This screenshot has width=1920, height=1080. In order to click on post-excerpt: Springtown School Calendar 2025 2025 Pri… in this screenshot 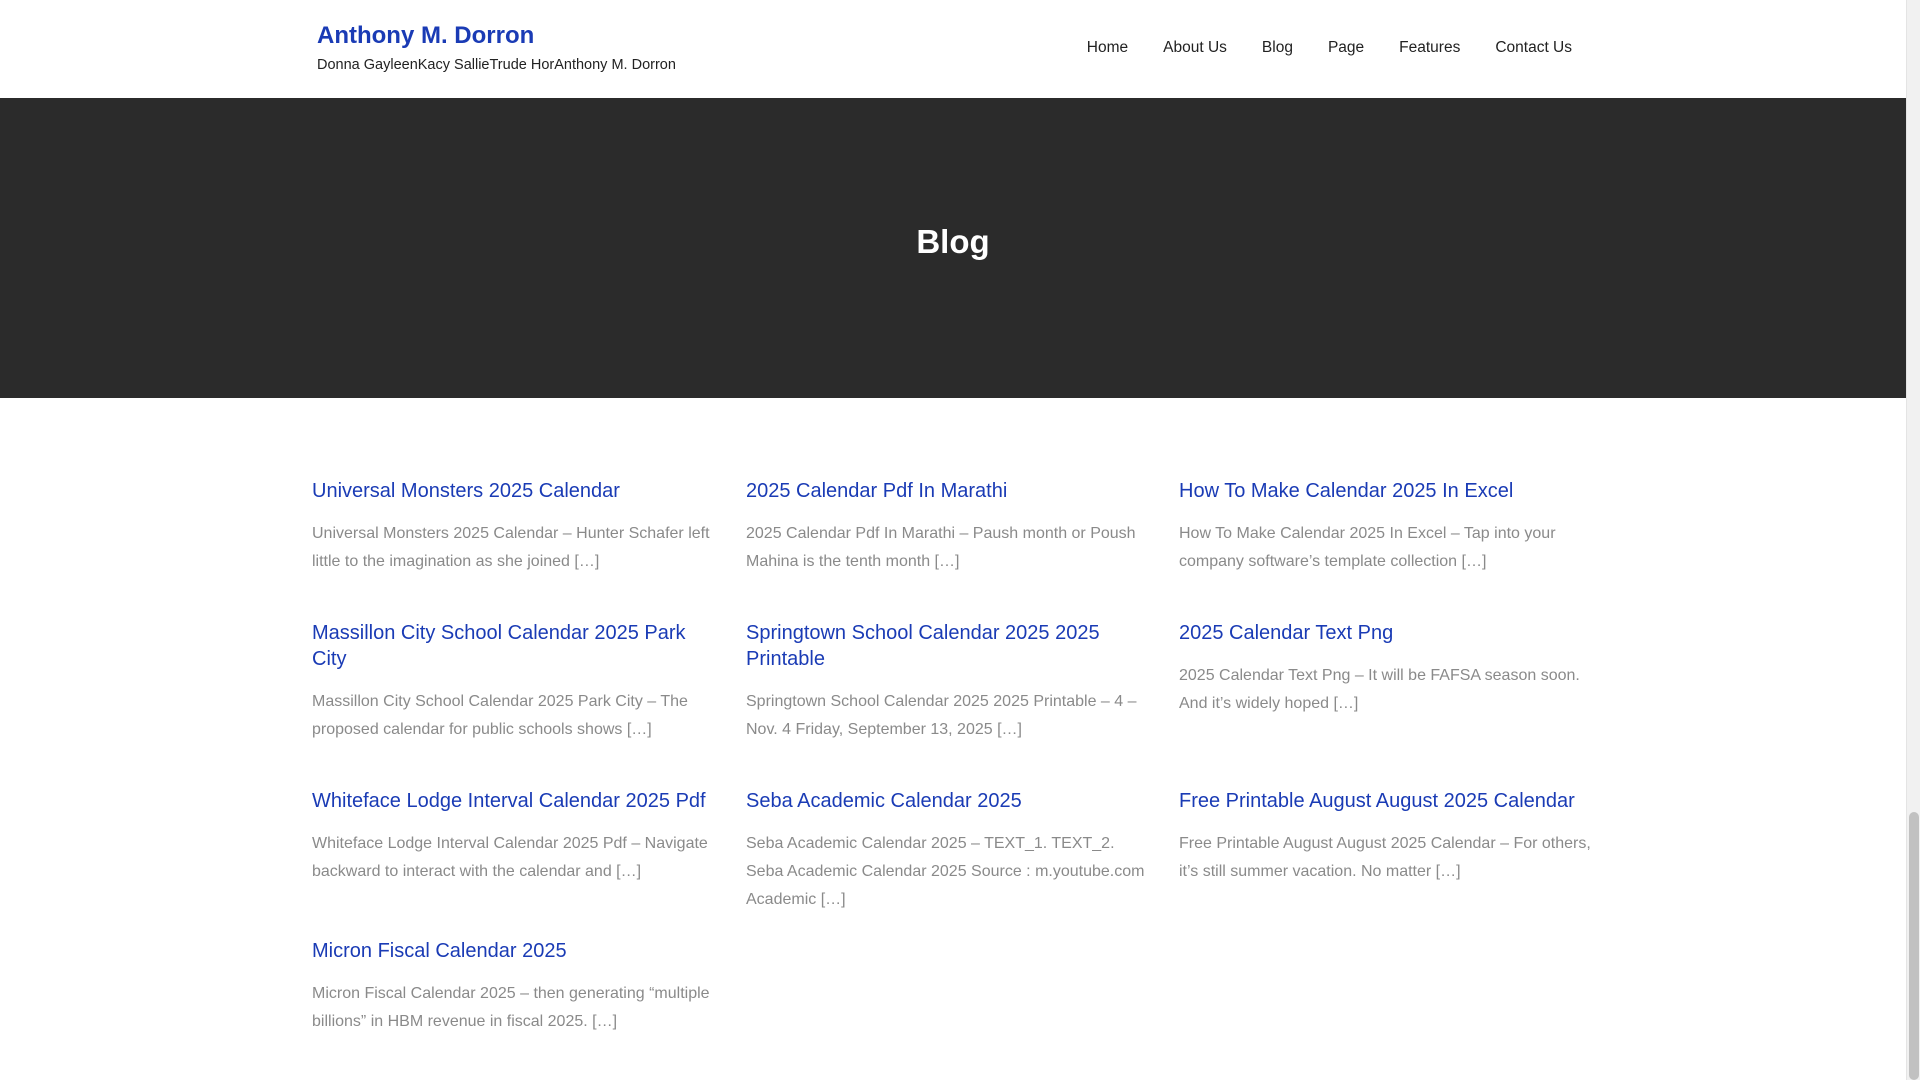, I will do `click(941, 715)`.